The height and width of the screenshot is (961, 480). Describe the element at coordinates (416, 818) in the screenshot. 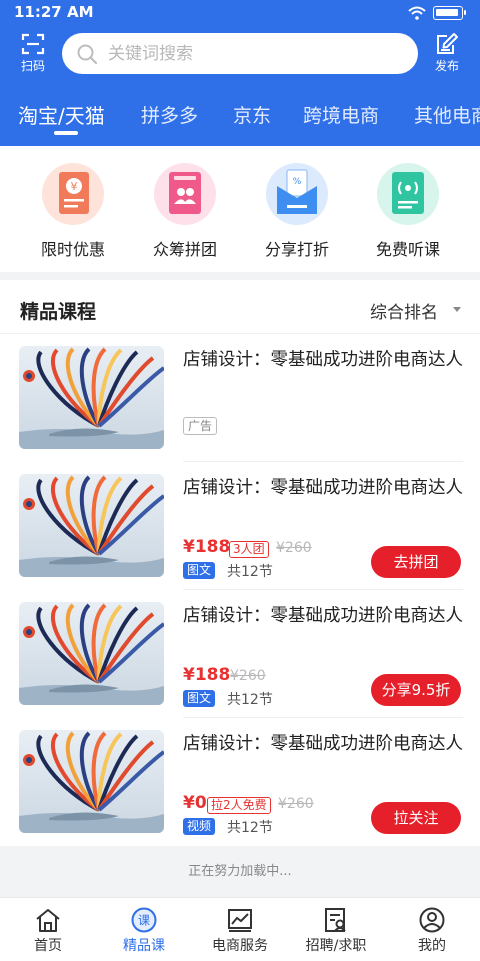

I see `follow-button: 拉关注` at that location.